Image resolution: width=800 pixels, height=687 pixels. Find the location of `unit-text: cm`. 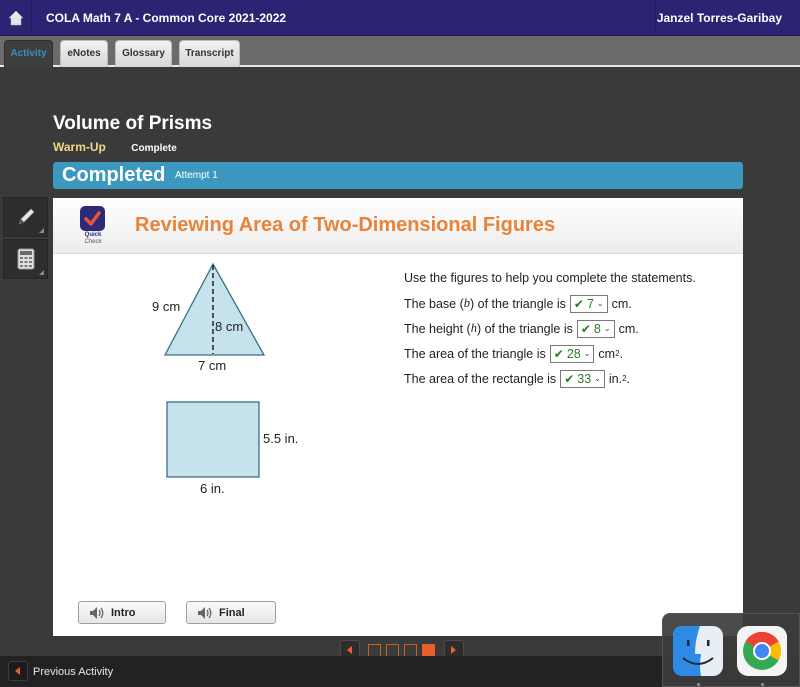

unit-text: cm is located at coordinates (607, 353).